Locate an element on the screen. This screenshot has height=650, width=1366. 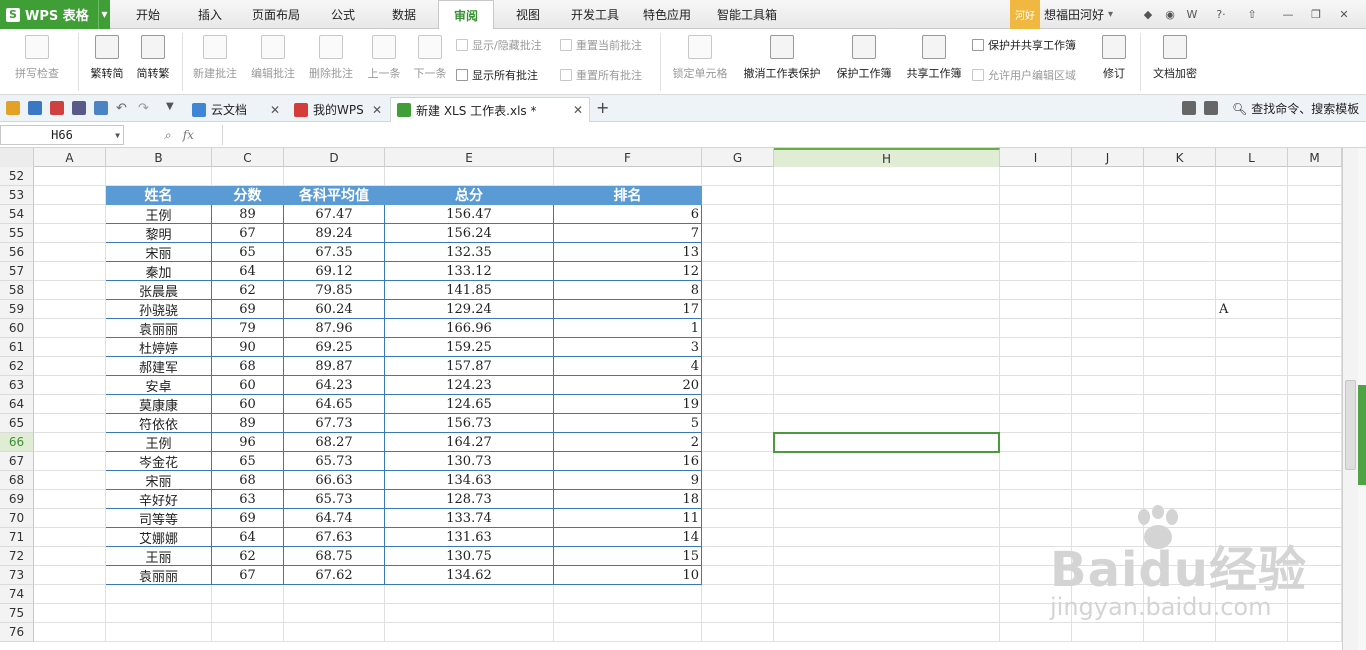
app-menu-button: S WPS 表格 ▼ is located at coordinates (55, 14).